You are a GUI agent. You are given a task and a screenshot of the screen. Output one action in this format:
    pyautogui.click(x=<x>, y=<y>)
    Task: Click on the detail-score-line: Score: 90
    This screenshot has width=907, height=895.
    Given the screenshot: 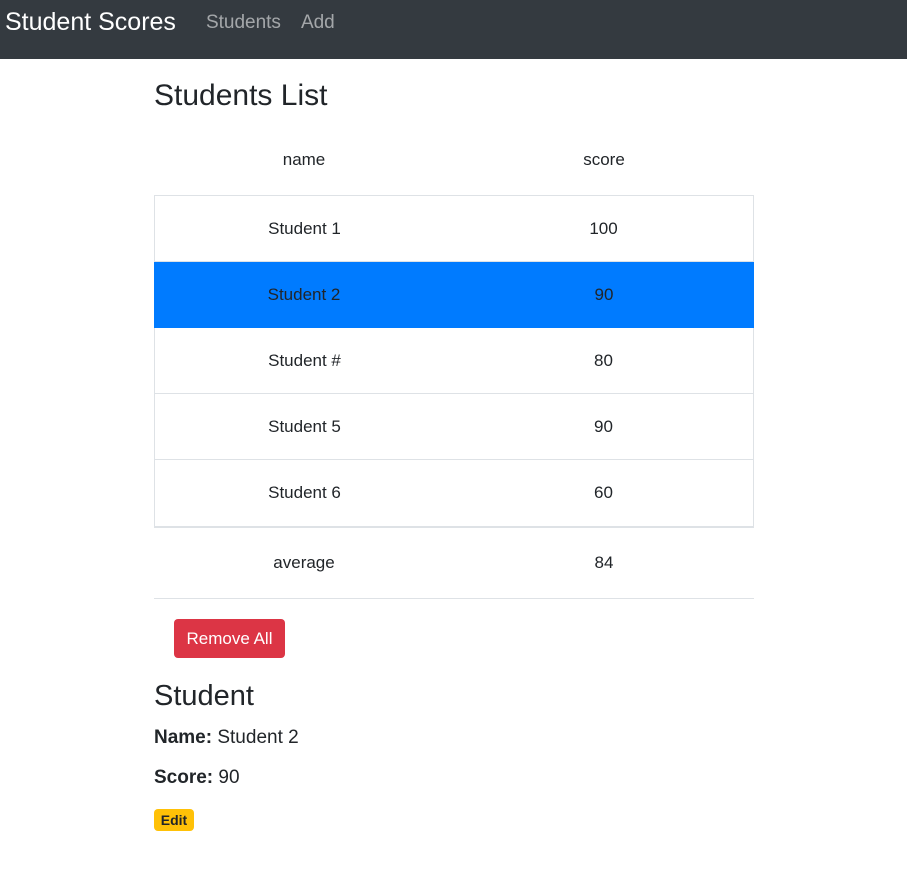 What is the action you would take?
    pyautogui.click(x=197, y=778)
    